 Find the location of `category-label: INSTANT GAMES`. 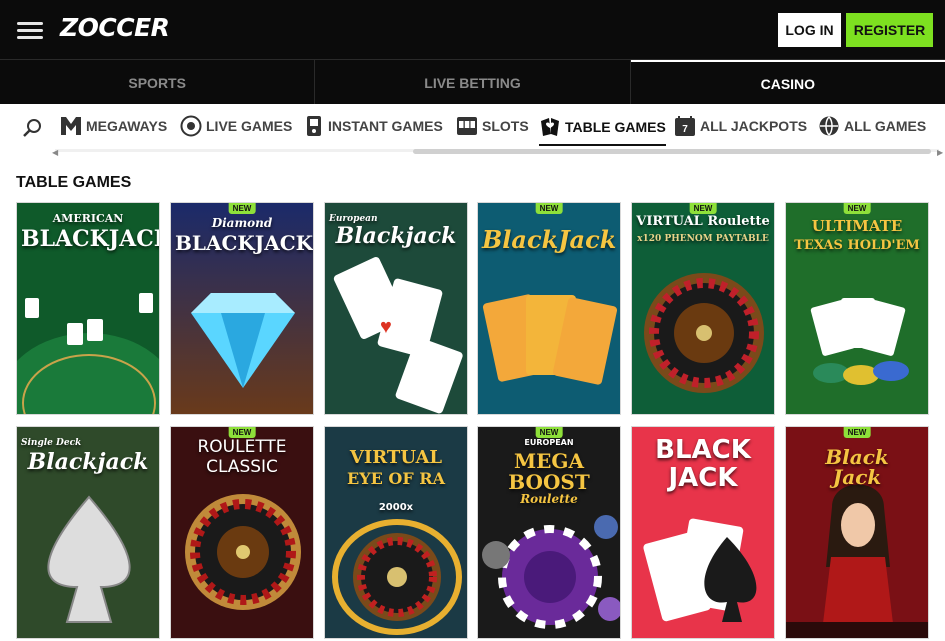

category-label: INSTANT GAMES is located at coordinates (385, 126).